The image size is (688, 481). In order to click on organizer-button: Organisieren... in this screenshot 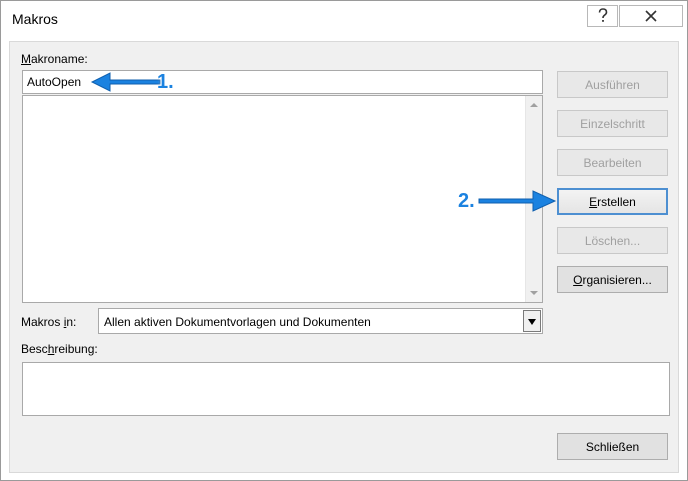, I will do `click(612, 279)`.